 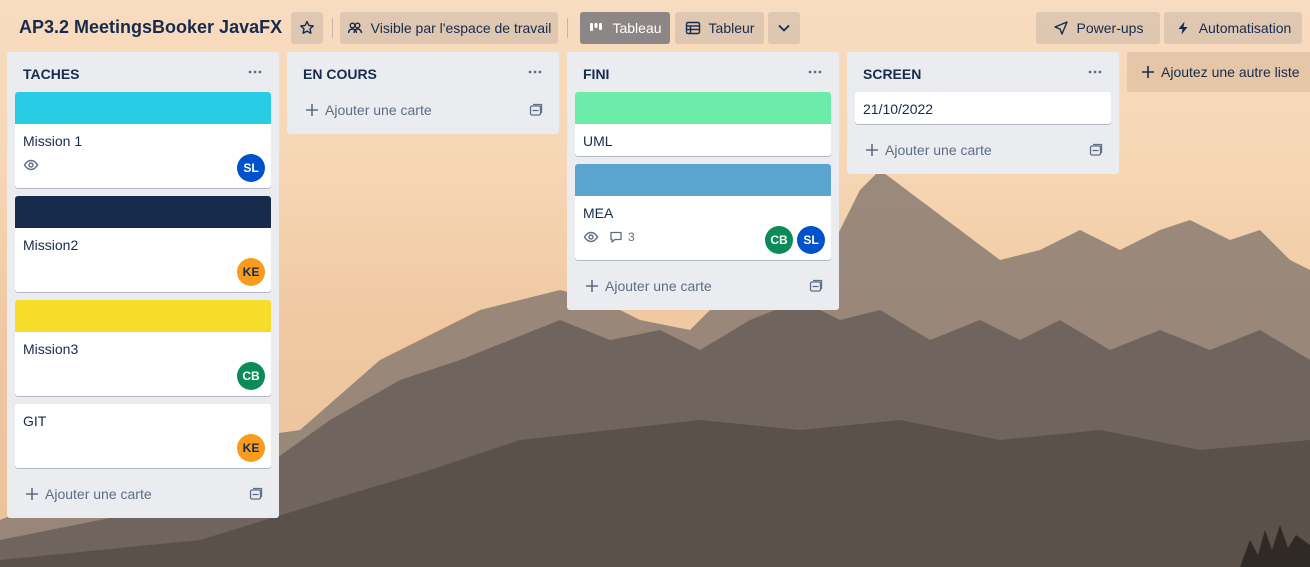 What do you see at coordinates (616, 237) in the screenshot?
I see `comment-icon` at bounding box center [616, 237].